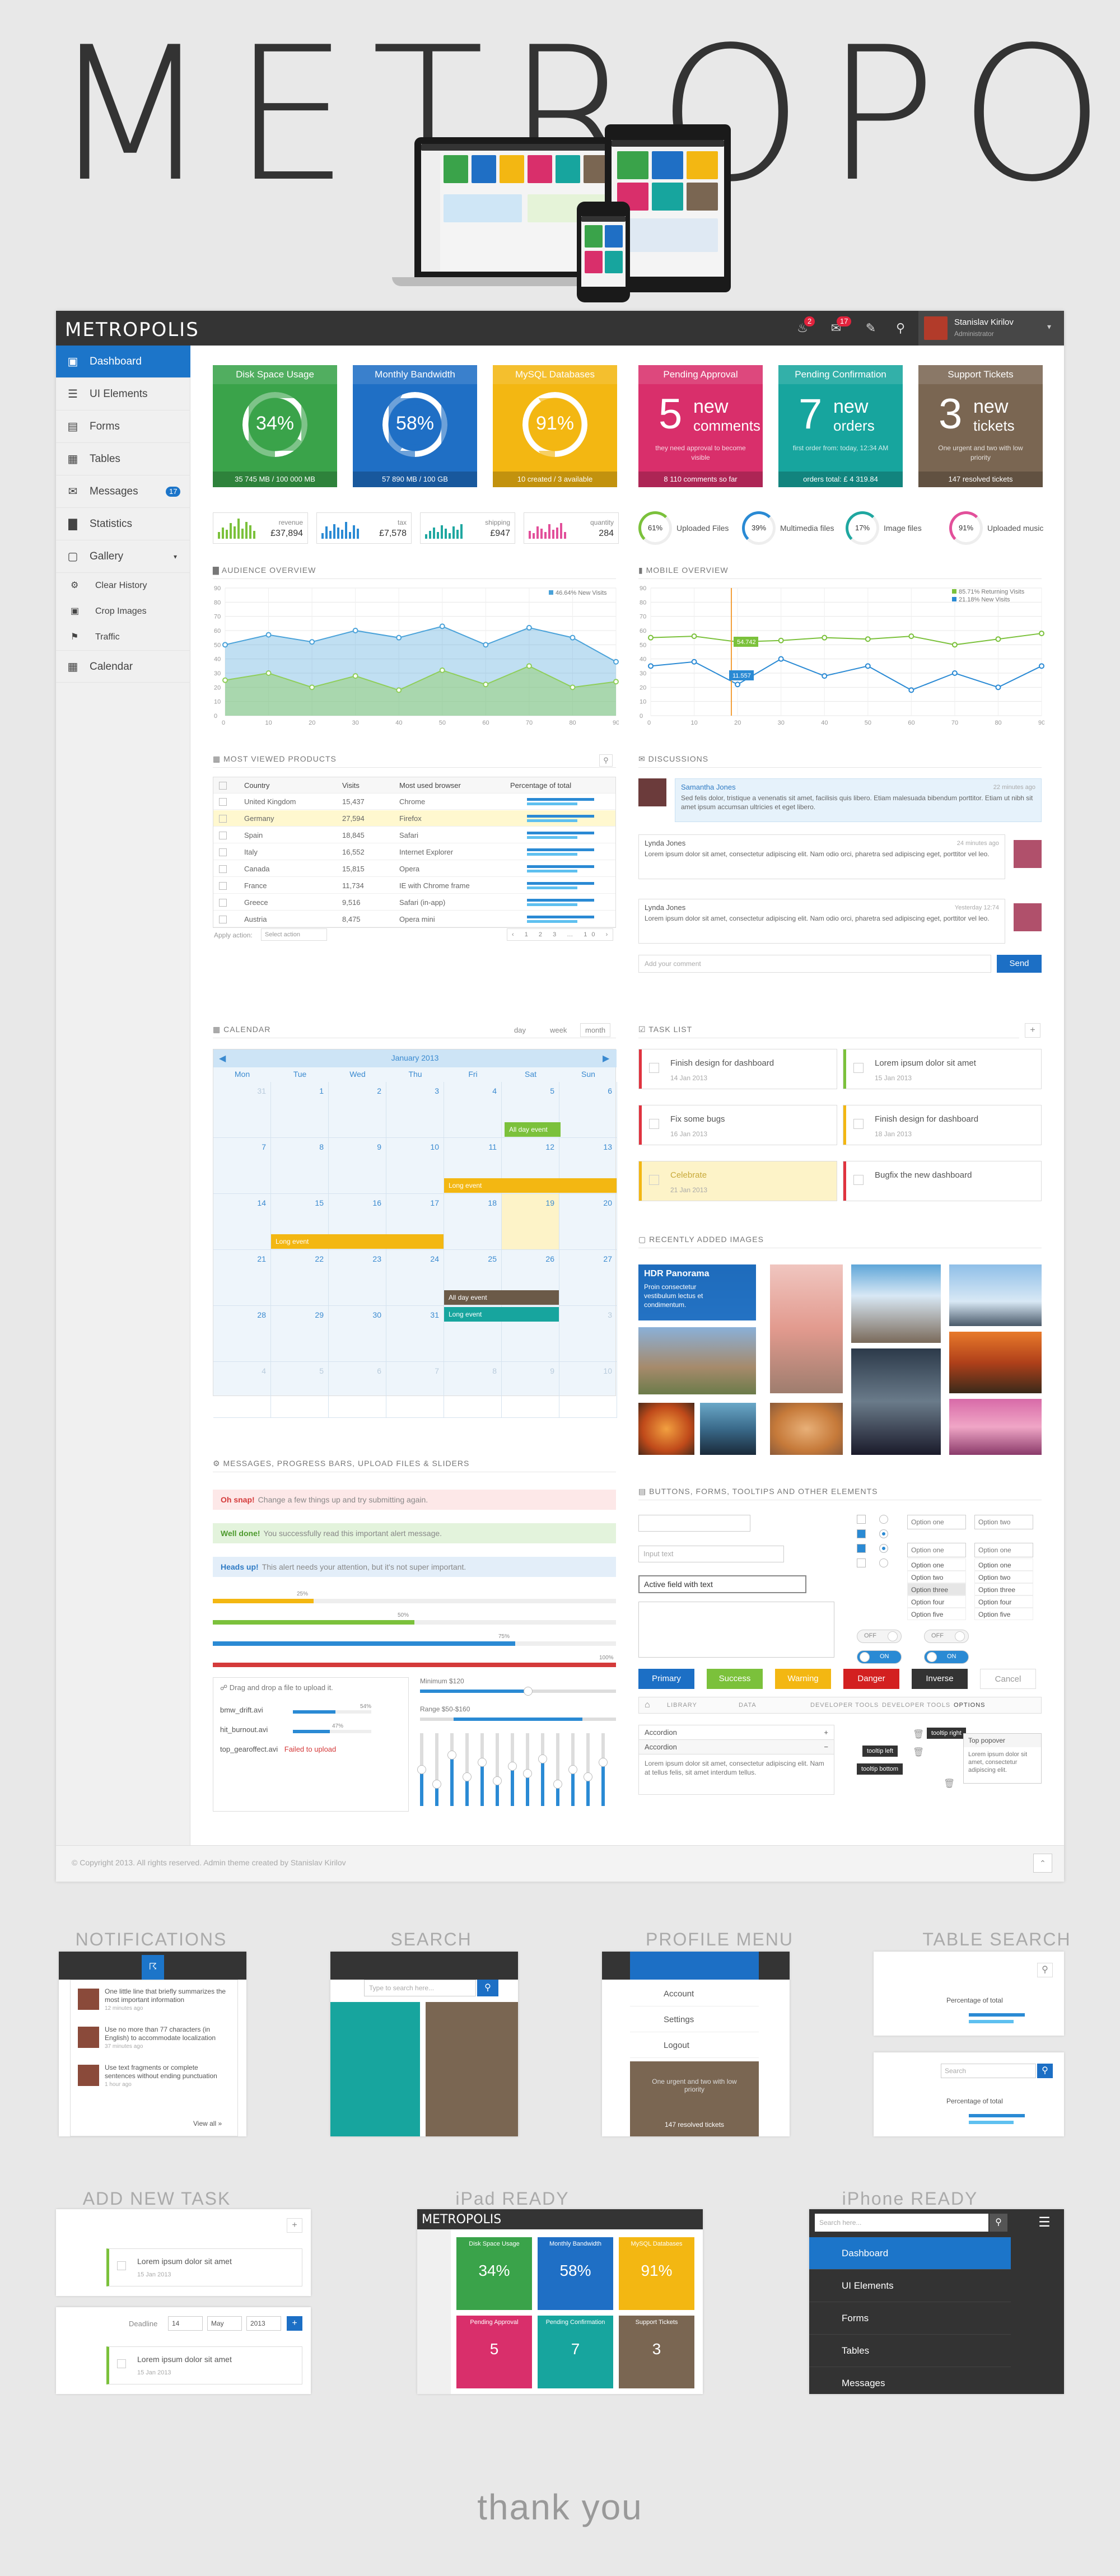  I want to click on checkbox, so click(862, 1534).